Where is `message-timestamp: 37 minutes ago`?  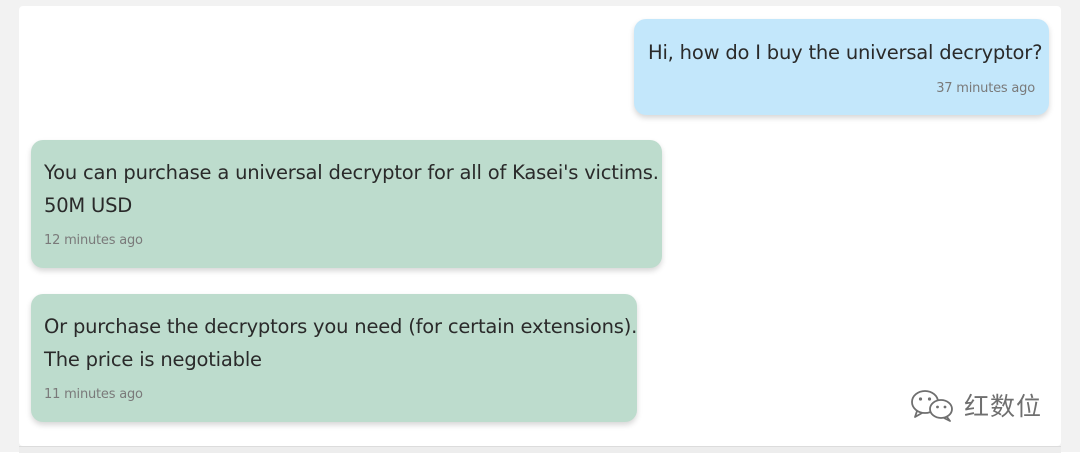
message-timestamp: 37 minutes ago is located at coordinates (985, 88).